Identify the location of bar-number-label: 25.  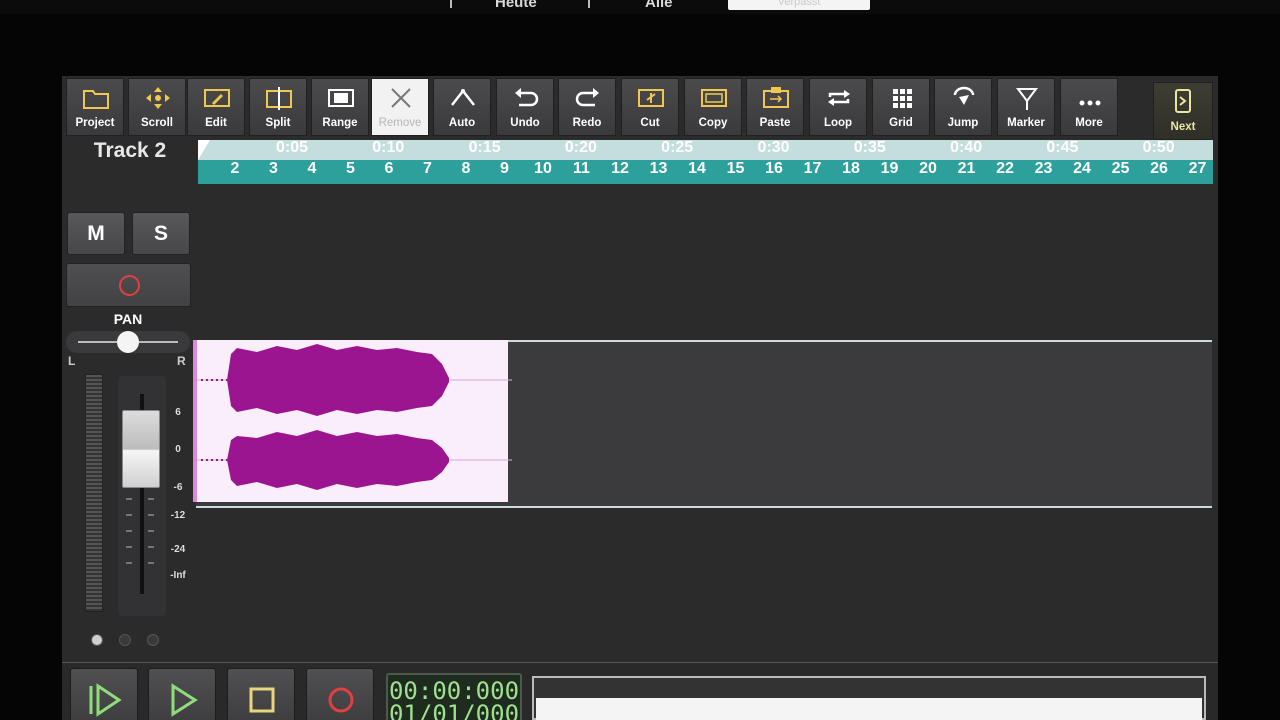
(1120, 168).